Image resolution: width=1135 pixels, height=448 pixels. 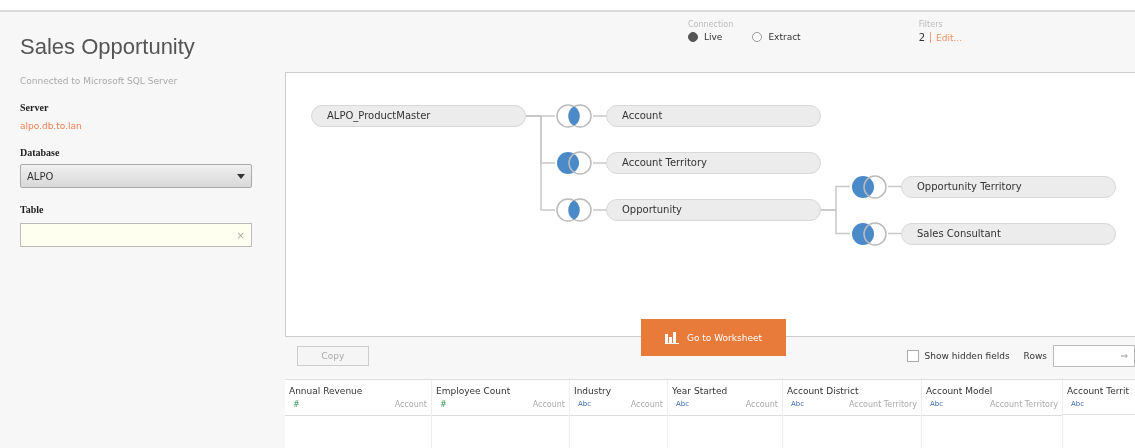 What do you see at coordinates (358, 389) in the screenshot?
I see `column-header: Annual Revenue` at bounding box center [358, 389].